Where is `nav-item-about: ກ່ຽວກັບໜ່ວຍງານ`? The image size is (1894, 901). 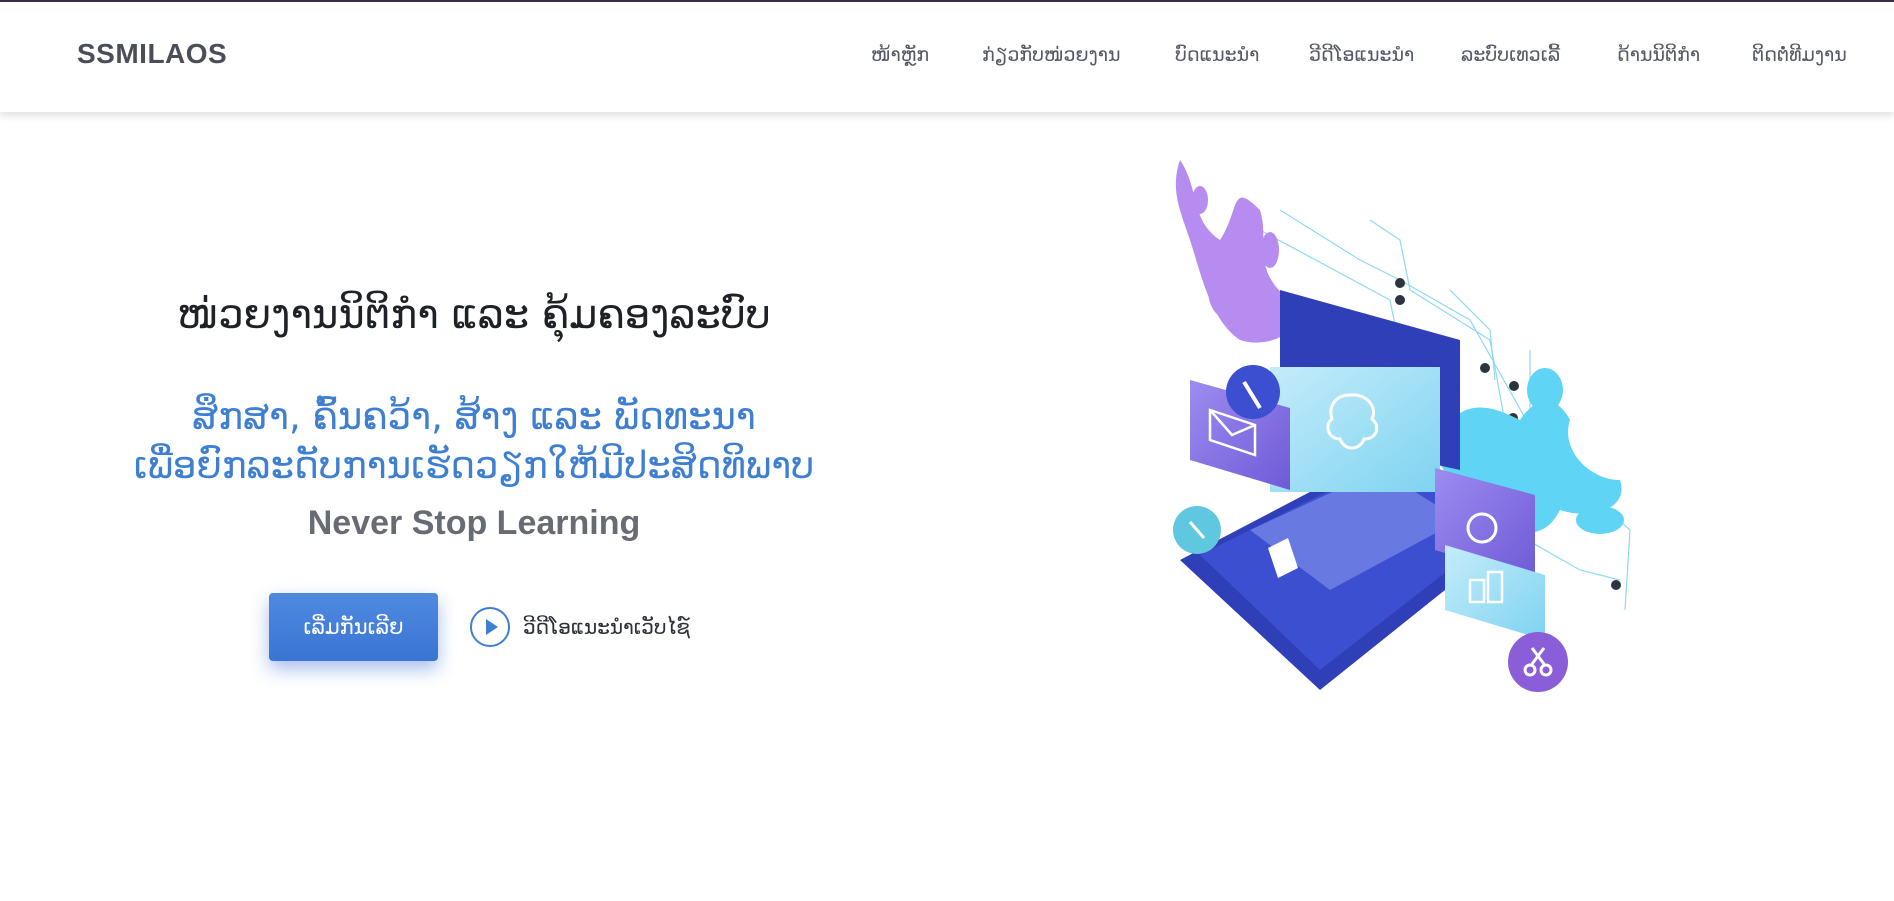
nav-item-about: ກ່ຽວກັບໜ່ວຍງານ is located at coordinates (1051, 55).